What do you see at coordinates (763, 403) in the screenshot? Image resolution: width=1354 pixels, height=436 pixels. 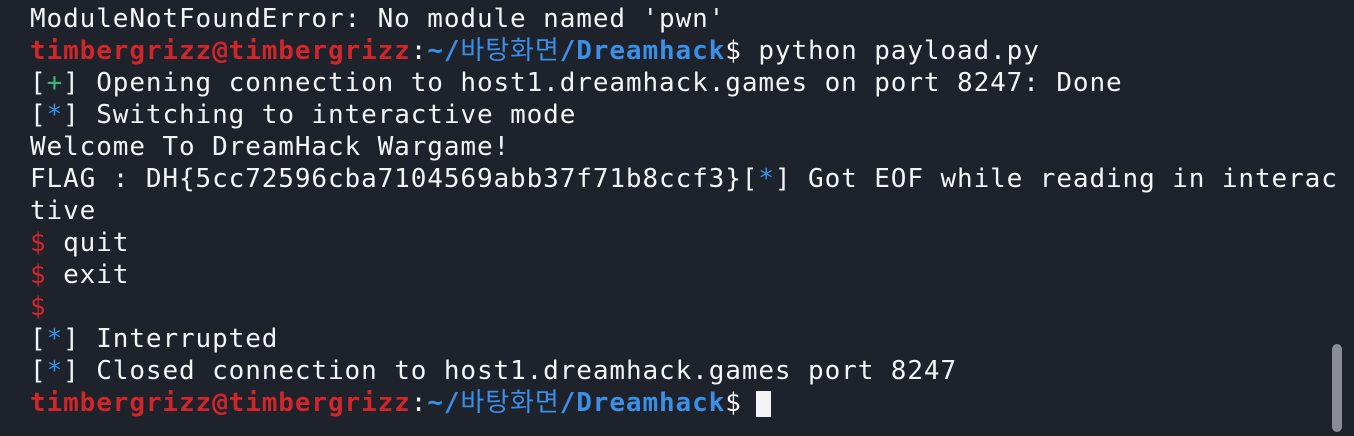 I see `block-cursor-icon` at bounding box center [763, 403].